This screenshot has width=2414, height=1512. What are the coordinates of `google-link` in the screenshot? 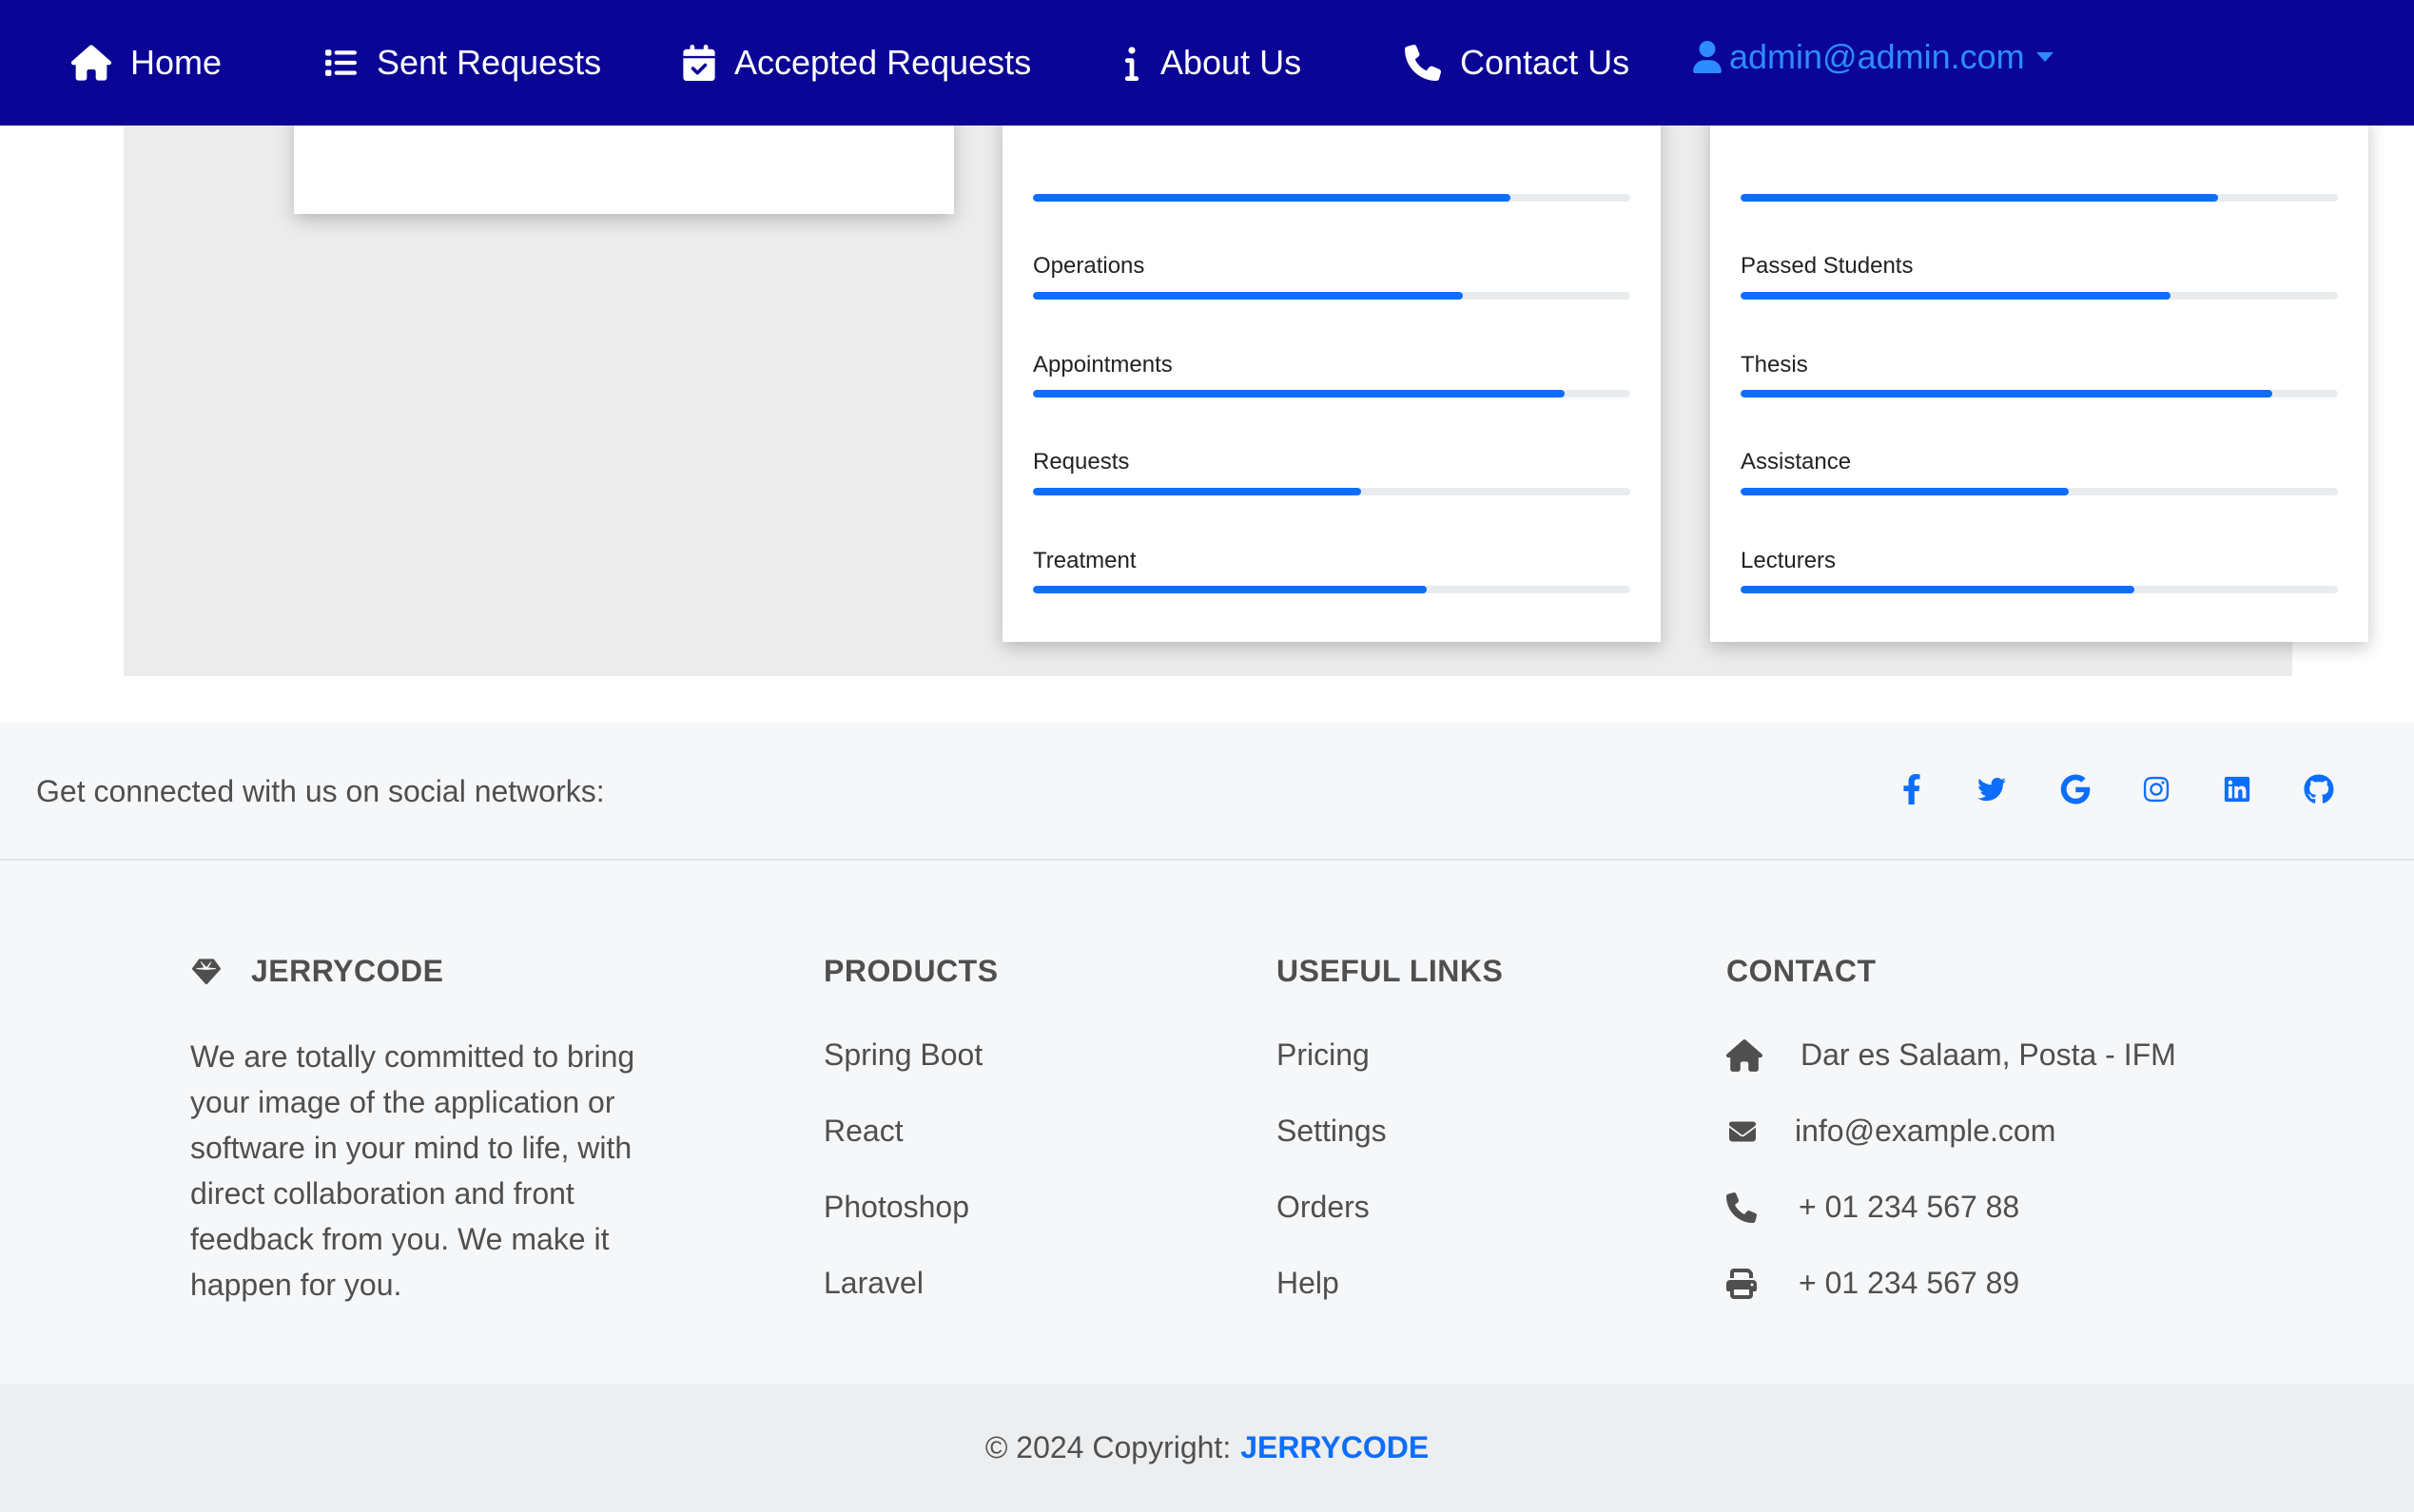 It's located at (2075, 789).